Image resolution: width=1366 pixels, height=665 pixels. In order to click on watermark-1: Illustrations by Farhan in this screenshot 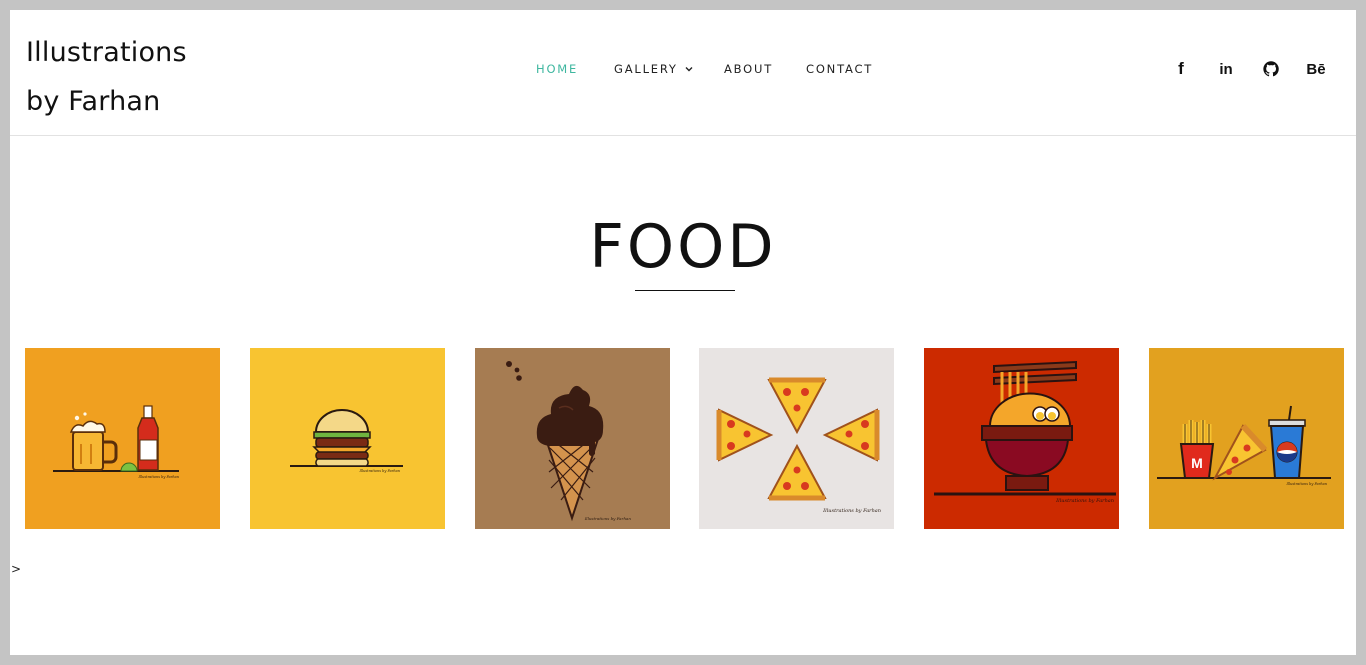, I will do `click(158, 477)`.